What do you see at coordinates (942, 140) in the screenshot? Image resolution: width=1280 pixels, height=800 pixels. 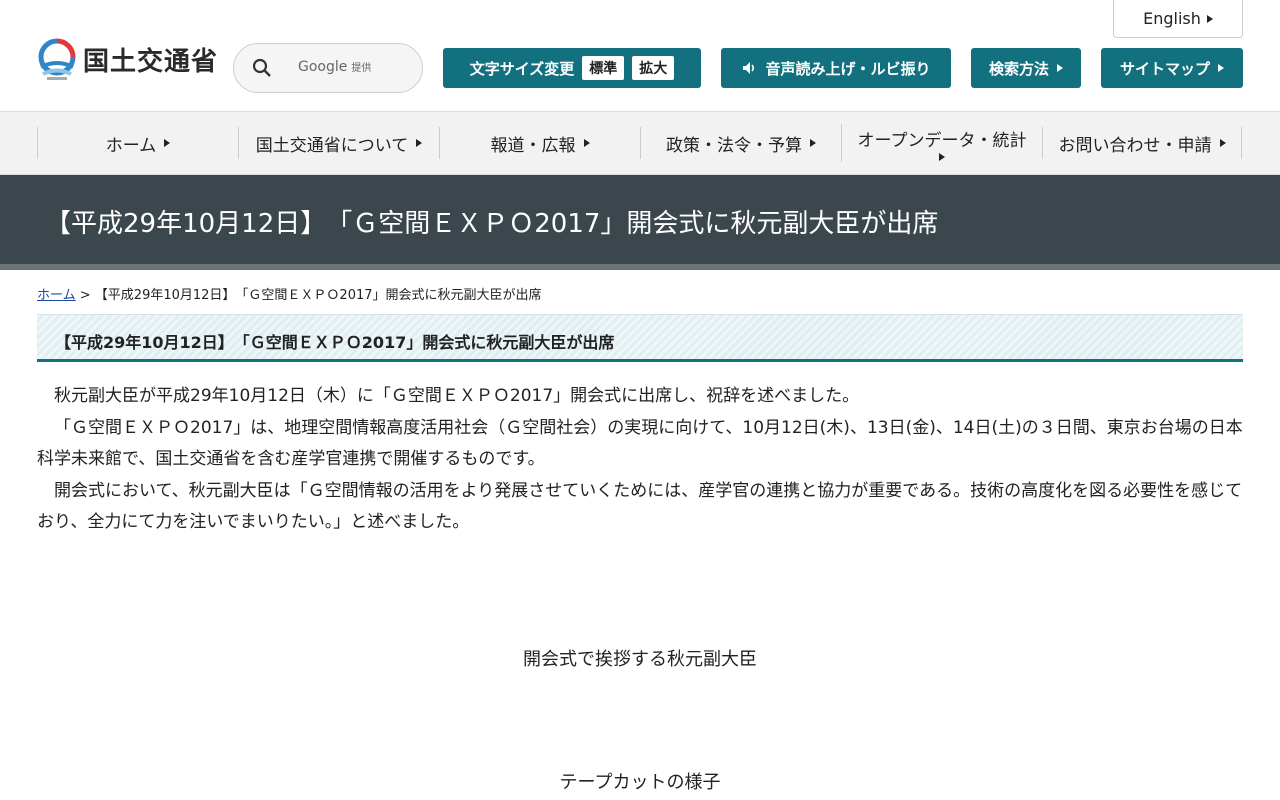 I see `nav-item-label: オープンデータ・統計` at bounding box center [942, 140].